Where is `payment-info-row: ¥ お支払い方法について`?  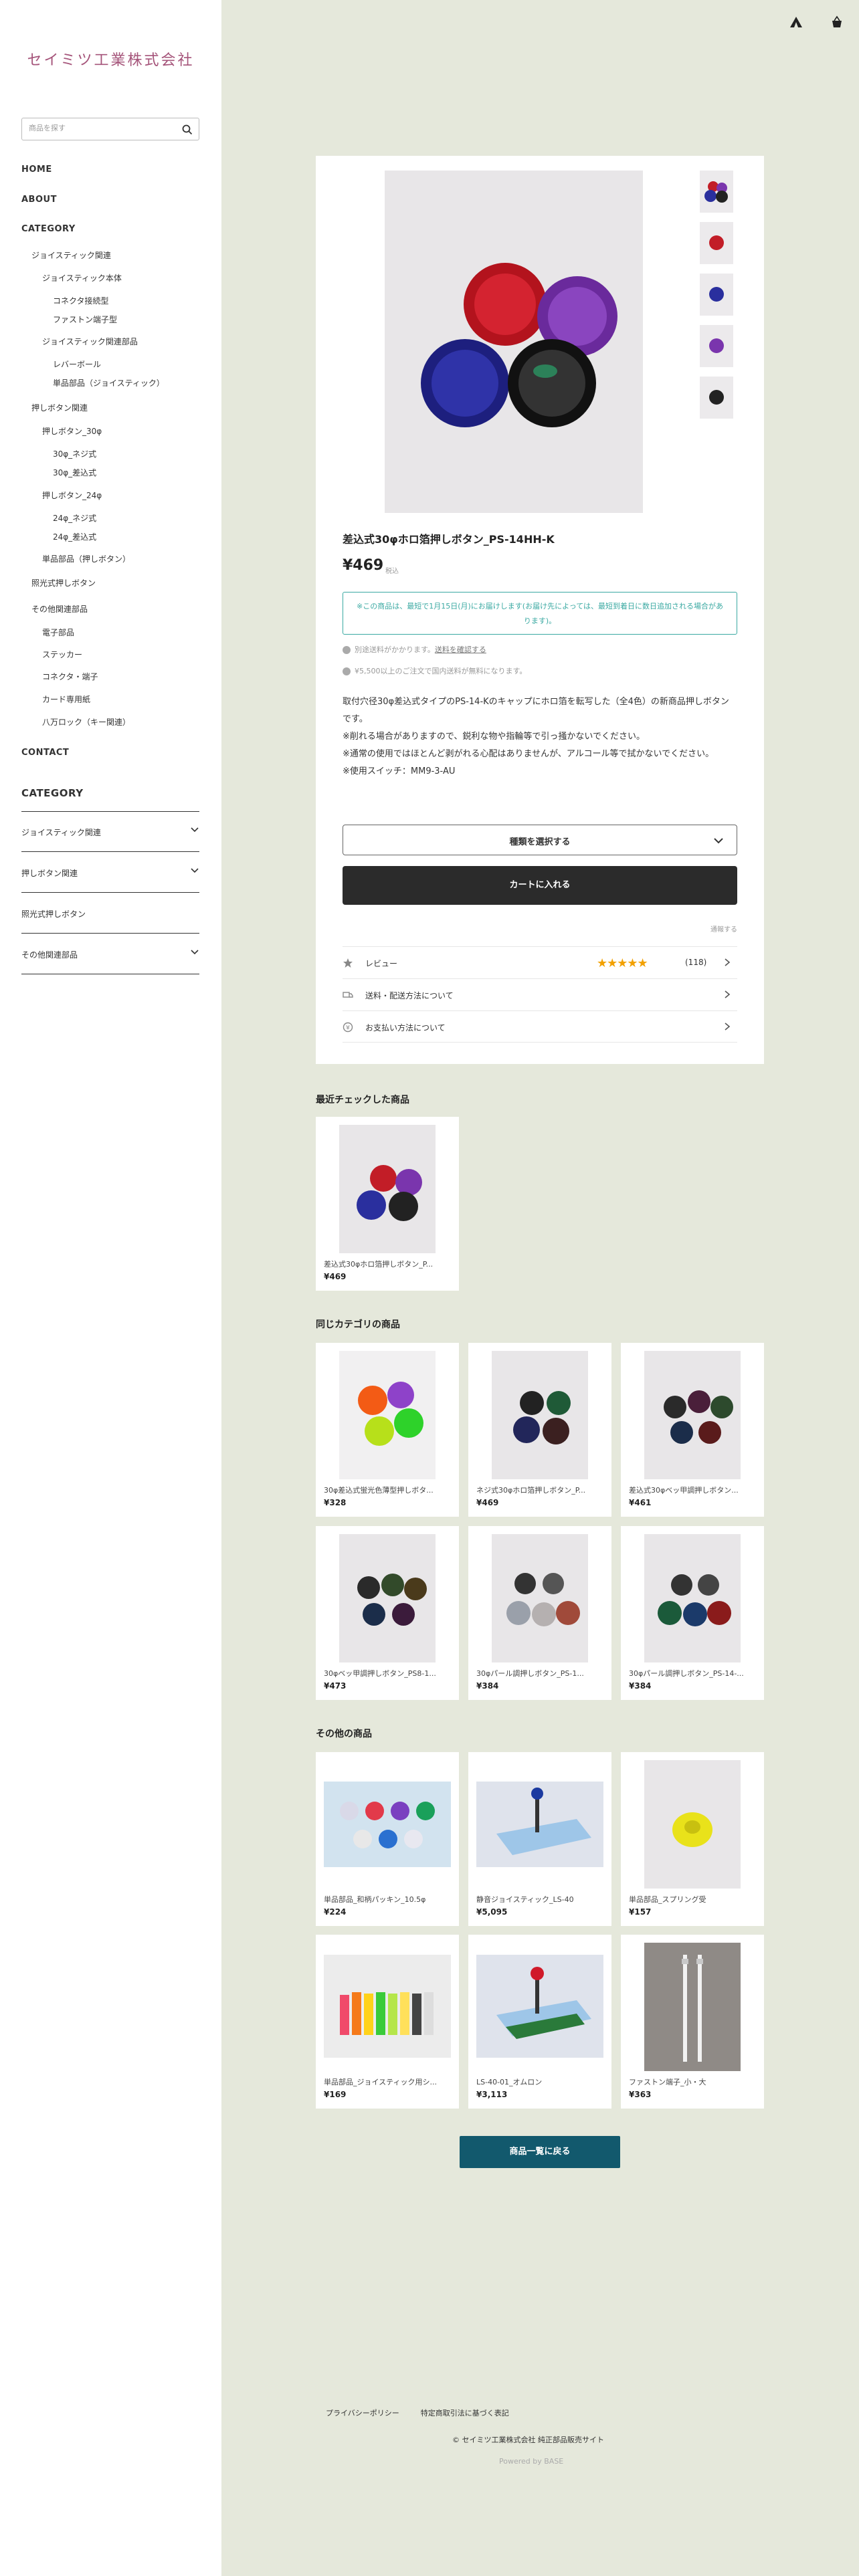
payment-info-row: ¥ お支払い方法について is located at coordinates (540, 1026).